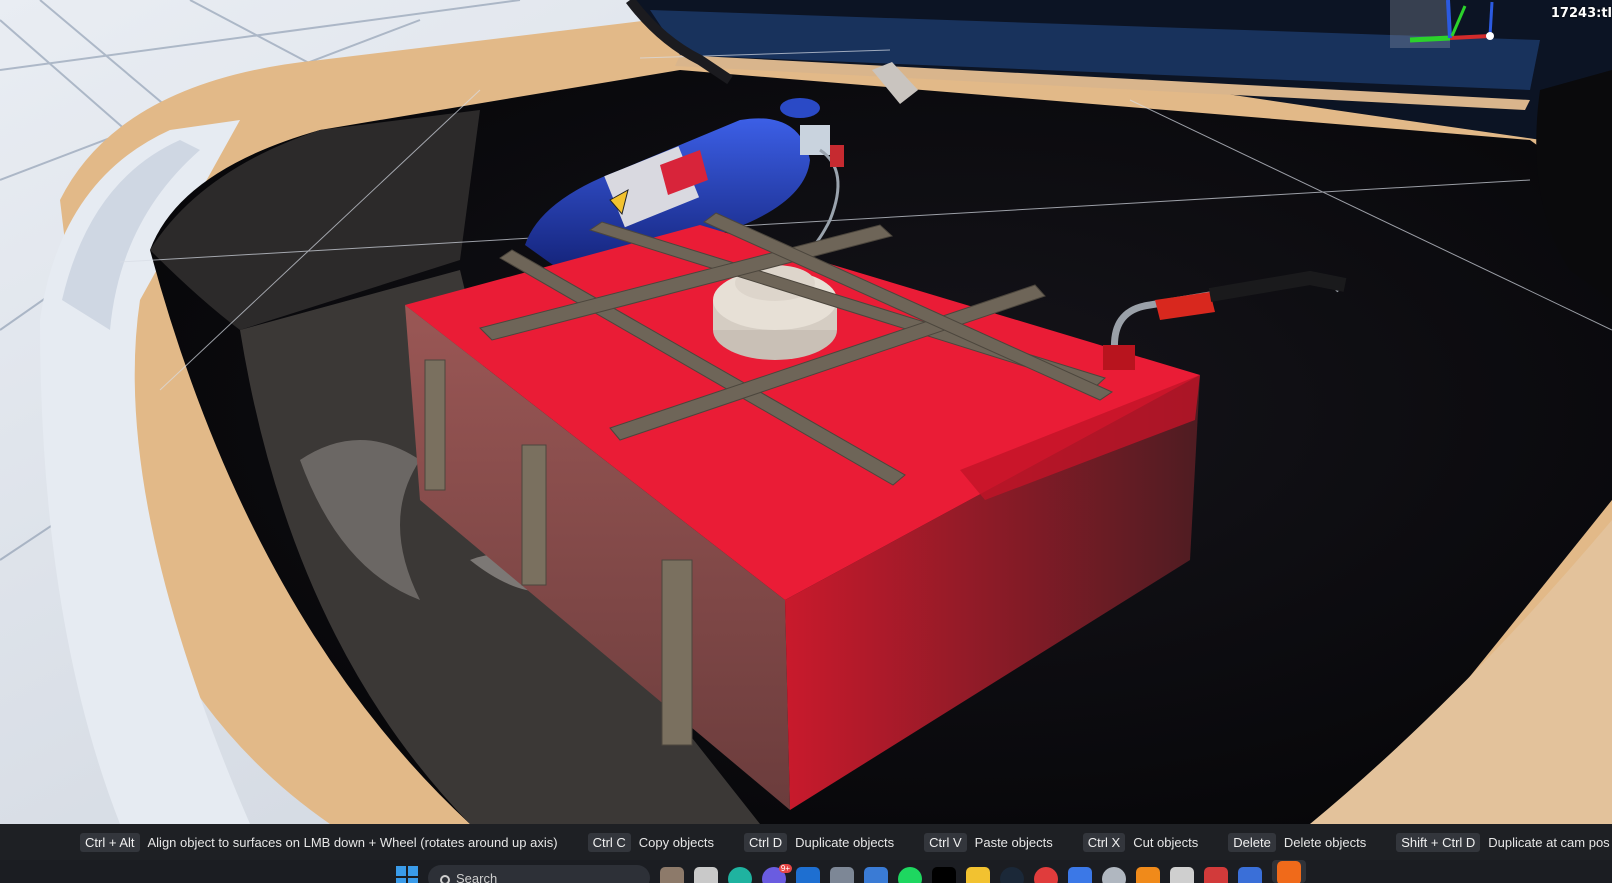 Image resolution: width=1612 pixels, height=883 pixels. I want to click on hotkey-action: Duplicate at cam pos, so click(1549, 842).